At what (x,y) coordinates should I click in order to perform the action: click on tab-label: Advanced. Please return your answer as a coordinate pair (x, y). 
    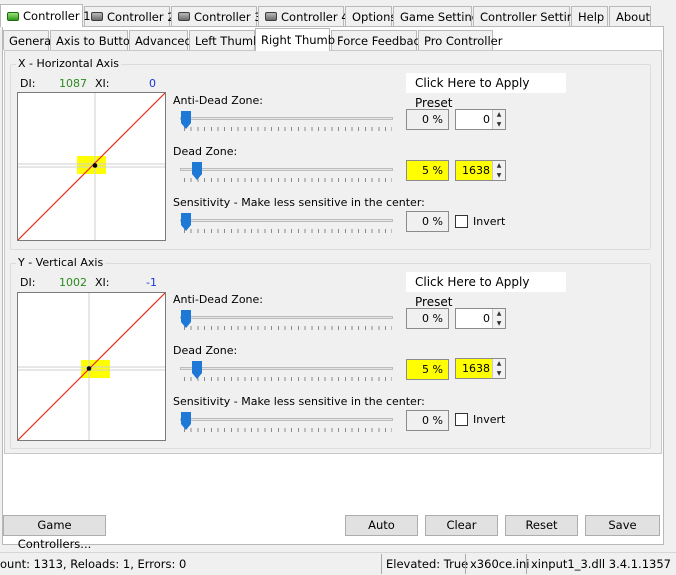
    Looking at the image, I should click on (163, 40).